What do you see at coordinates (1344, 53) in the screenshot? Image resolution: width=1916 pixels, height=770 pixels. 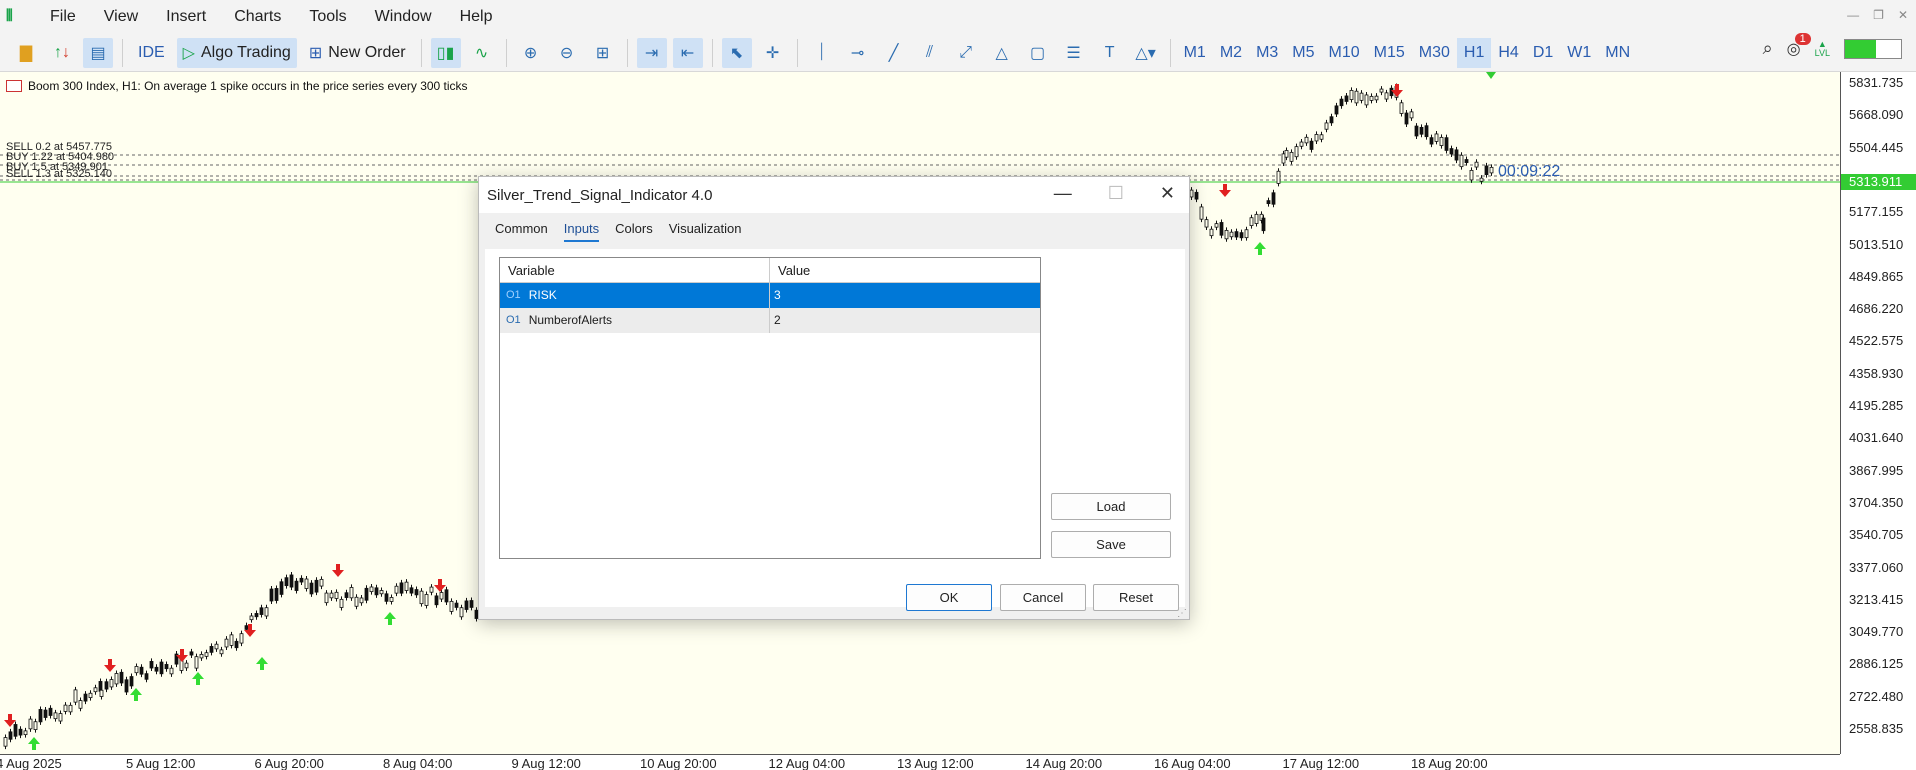 I see `timeframe-m10: M10` at bounding box center [1344, 53].